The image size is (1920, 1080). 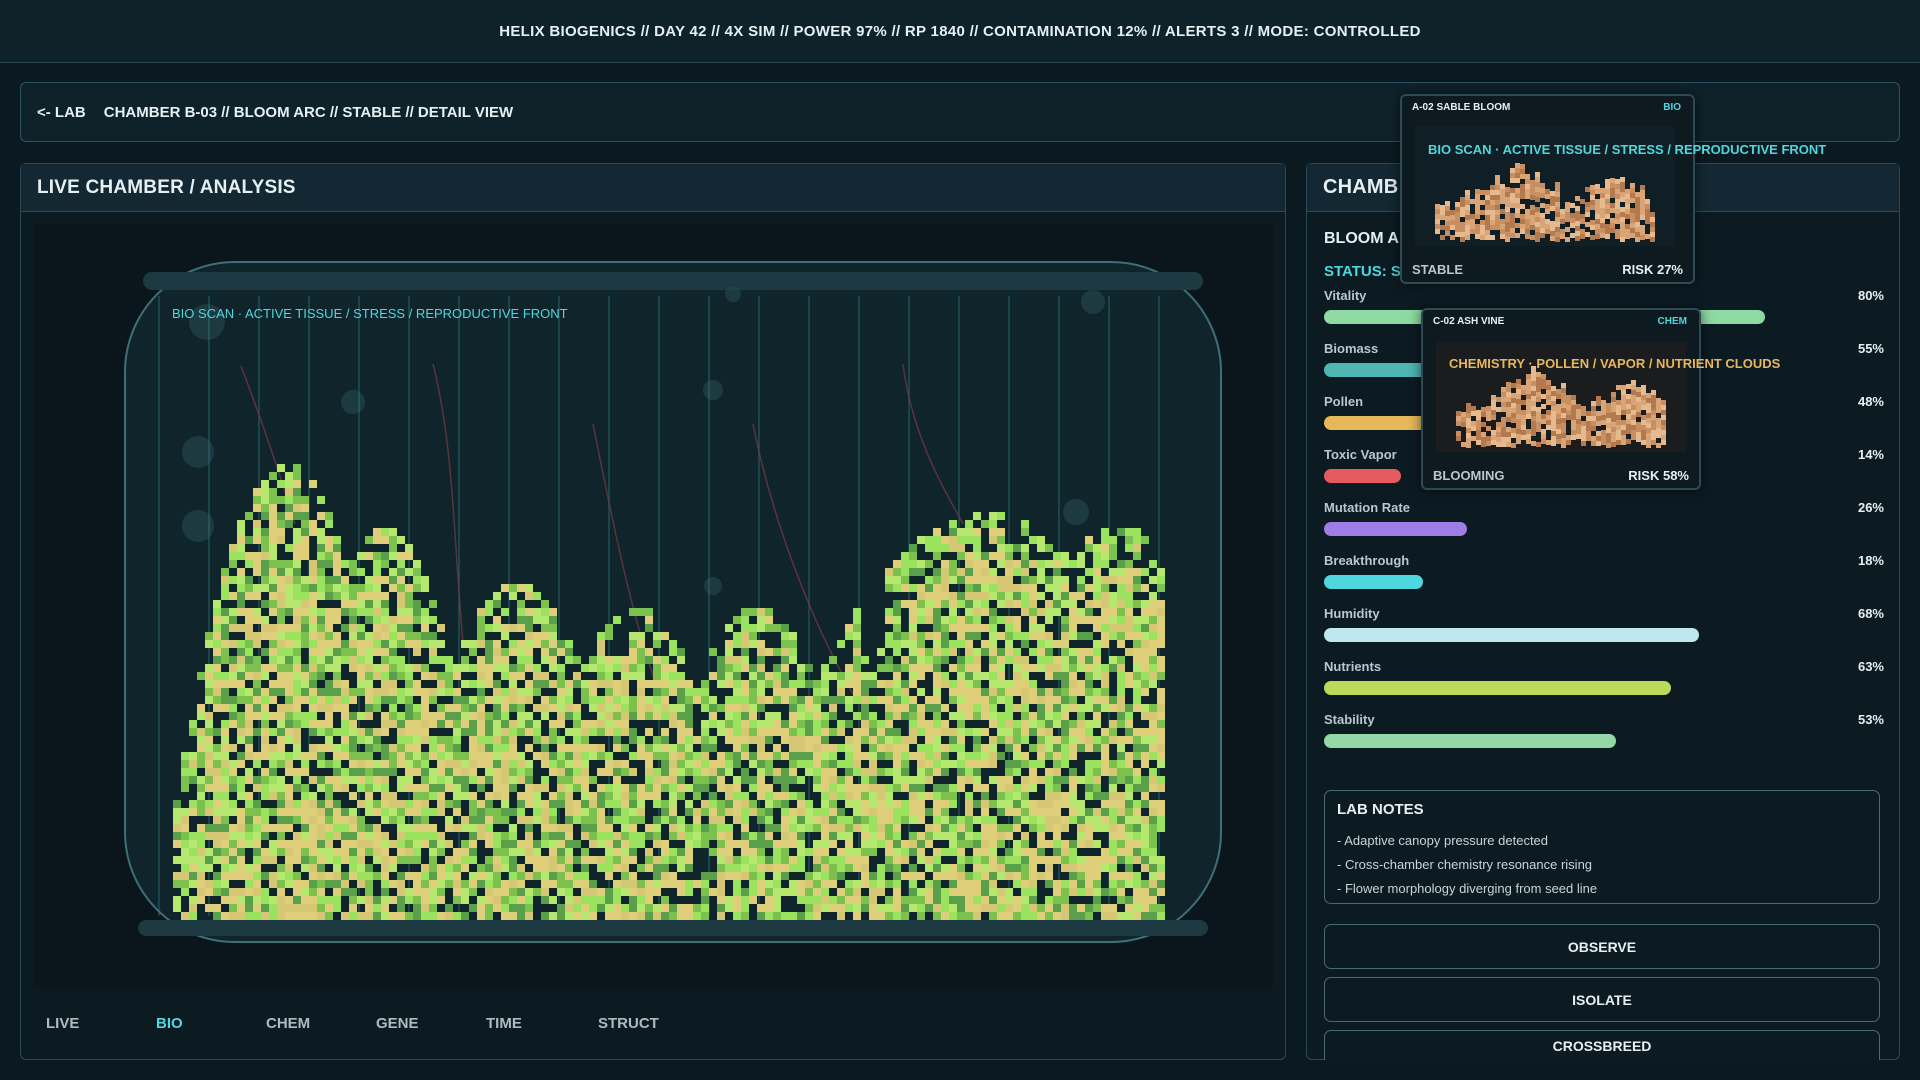 What do you see at coordinates (1602, 946) in the screenshot?
I see `observe-button: OBSERVE` at bounding box center [1602, 946].